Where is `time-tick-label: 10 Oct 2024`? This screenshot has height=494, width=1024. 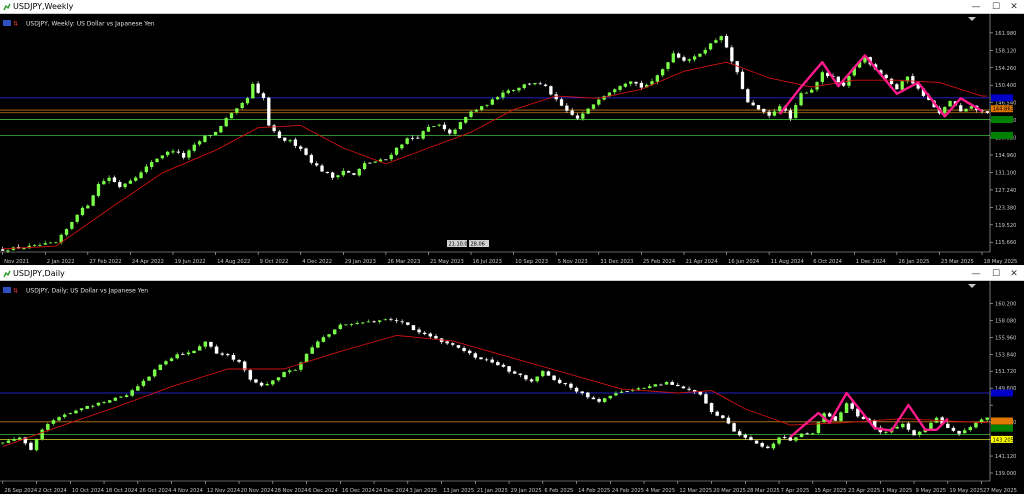 time-tick-label: 10 Oct 2024 is located at coordinates (88, 491).